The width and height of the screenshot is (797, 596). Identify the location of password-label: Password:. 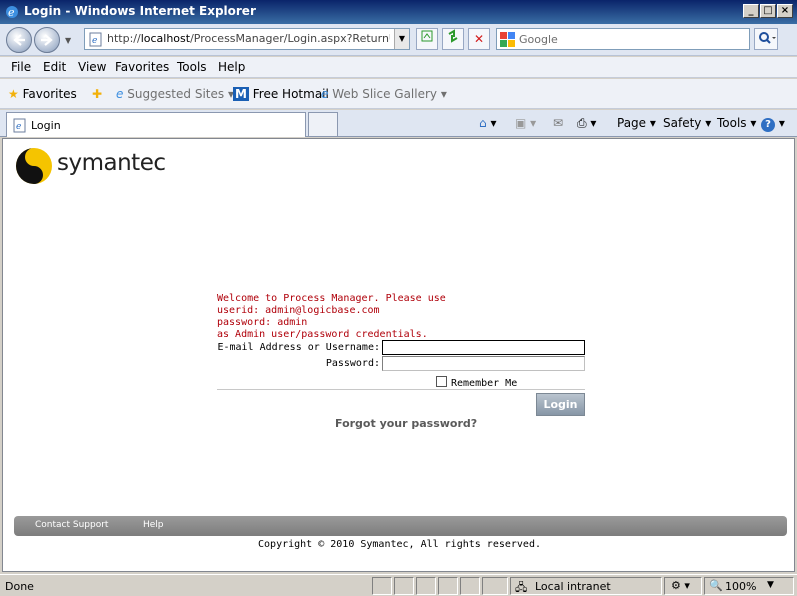
(352, 363).